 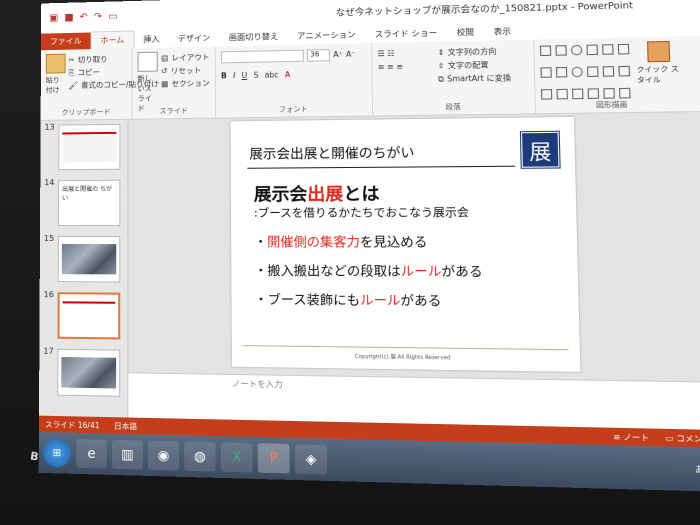 What do you see at coordinates (403, 357) in the screenshot?
I see `slide-footer: Copyright(c) 展 All Rights Reserved` at bounding box center [403, 357].